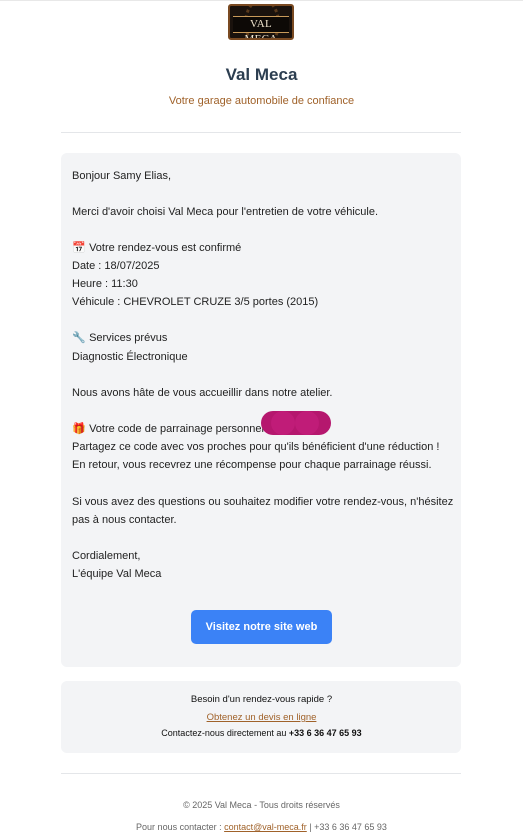  Describe the element at coordinates (130, 357) in the screenshot. I see `service-item: Diagnostic Électronique` at that location.